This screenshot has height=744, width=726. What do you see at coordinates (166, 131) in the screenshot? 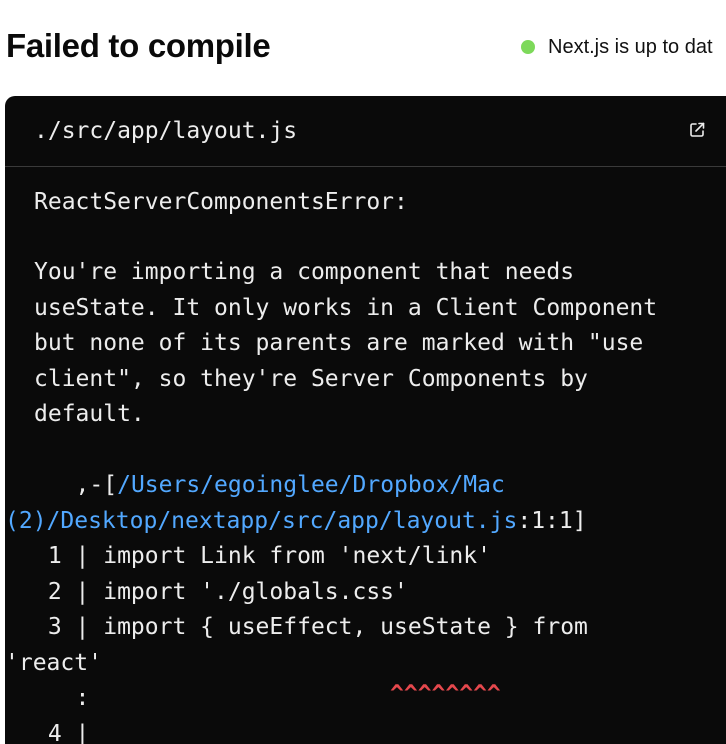
I see `file-path: ./src/app/layout.js` at bounding box center [166, 131].